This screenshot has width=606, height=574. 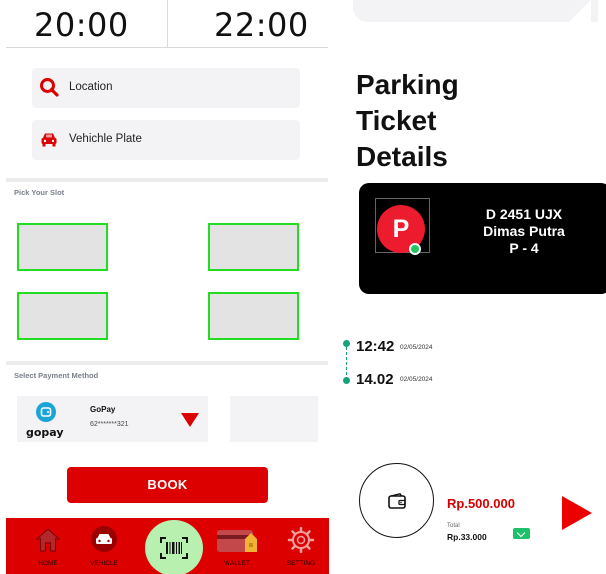 I want to click on time-range: 20:00 22:00, so click(x=167, y=24).